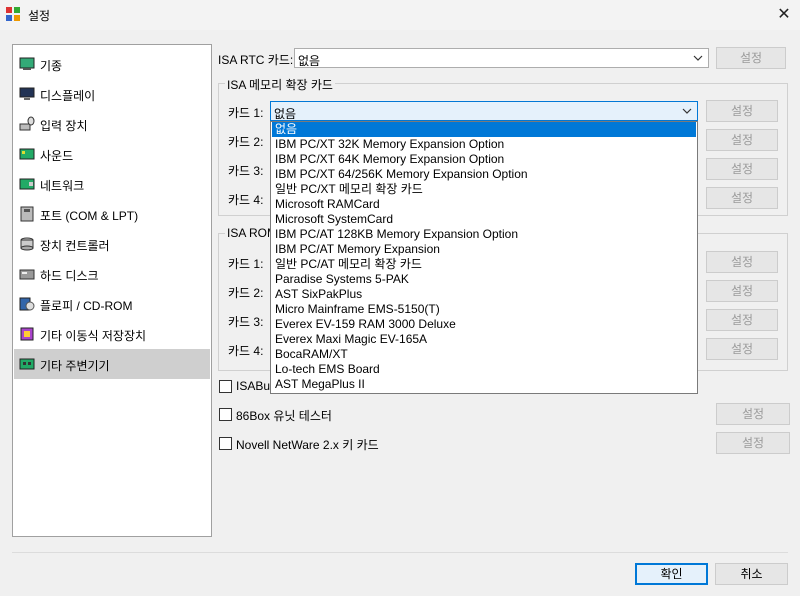  Describe the element at coordinates (57, 156) in the screenshot. I see `sidebar-item-label: 사운드` at that location.